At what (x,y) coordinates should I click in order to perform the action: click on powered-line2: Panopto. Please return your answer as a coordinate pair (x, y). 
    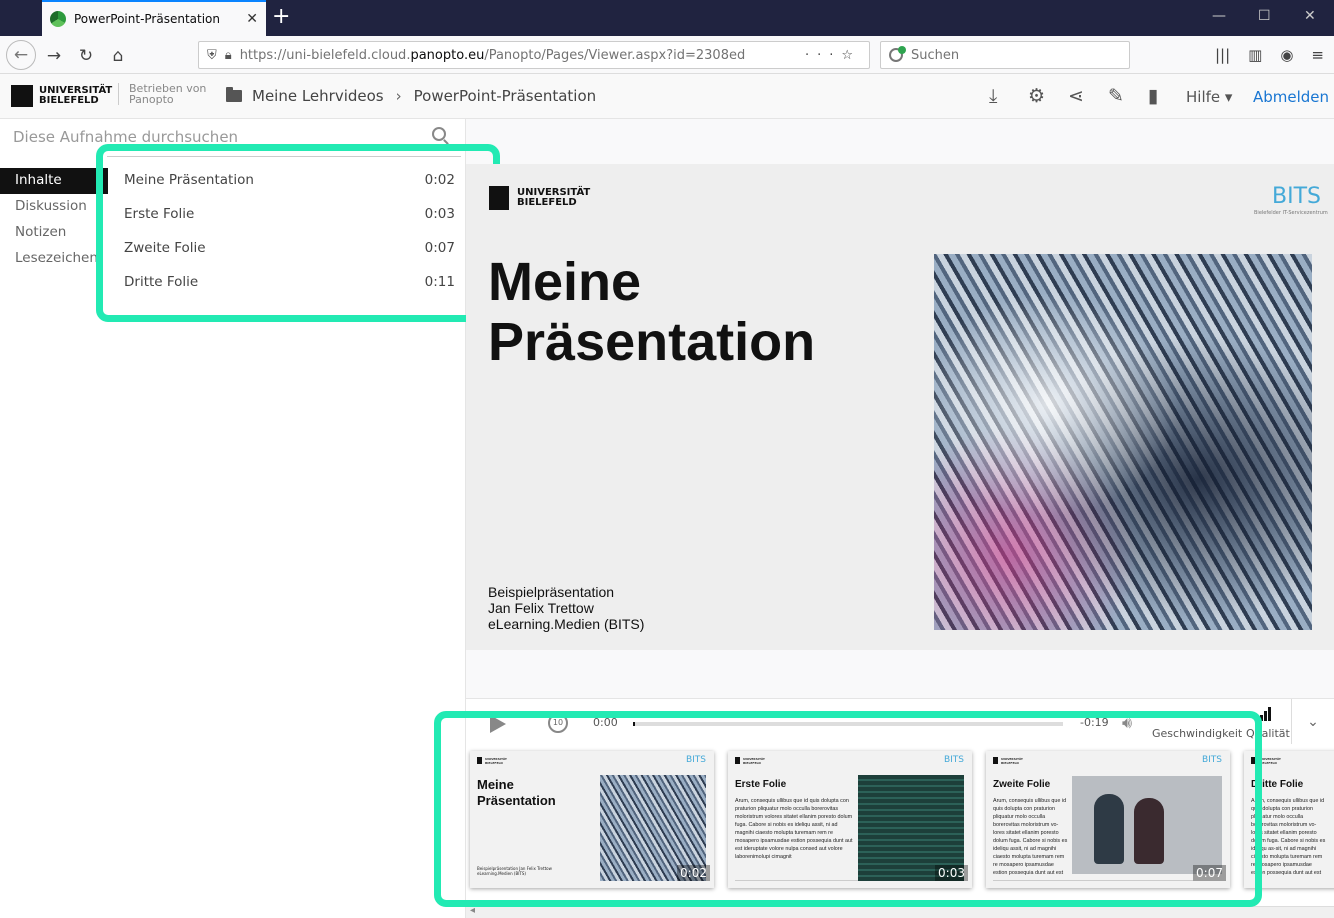
    Looking at the image, I should click on (151, 99).